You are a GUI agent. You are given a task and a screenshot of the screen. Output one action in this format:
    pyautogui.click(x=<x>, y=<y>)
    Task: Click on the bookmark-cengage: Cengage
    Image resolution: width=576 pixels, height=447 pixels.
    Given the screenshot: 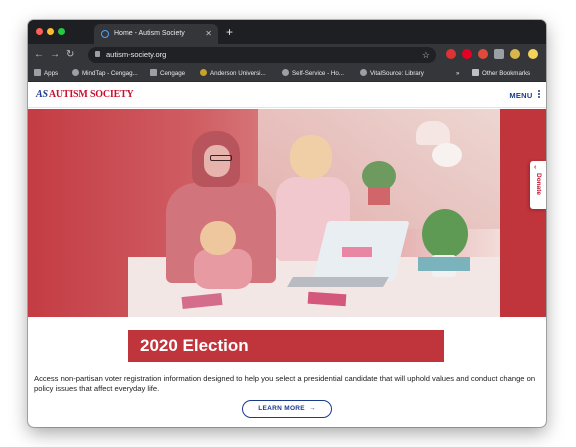 What is the action you would take?
    pyautogui.click(x=167, y=74)
    